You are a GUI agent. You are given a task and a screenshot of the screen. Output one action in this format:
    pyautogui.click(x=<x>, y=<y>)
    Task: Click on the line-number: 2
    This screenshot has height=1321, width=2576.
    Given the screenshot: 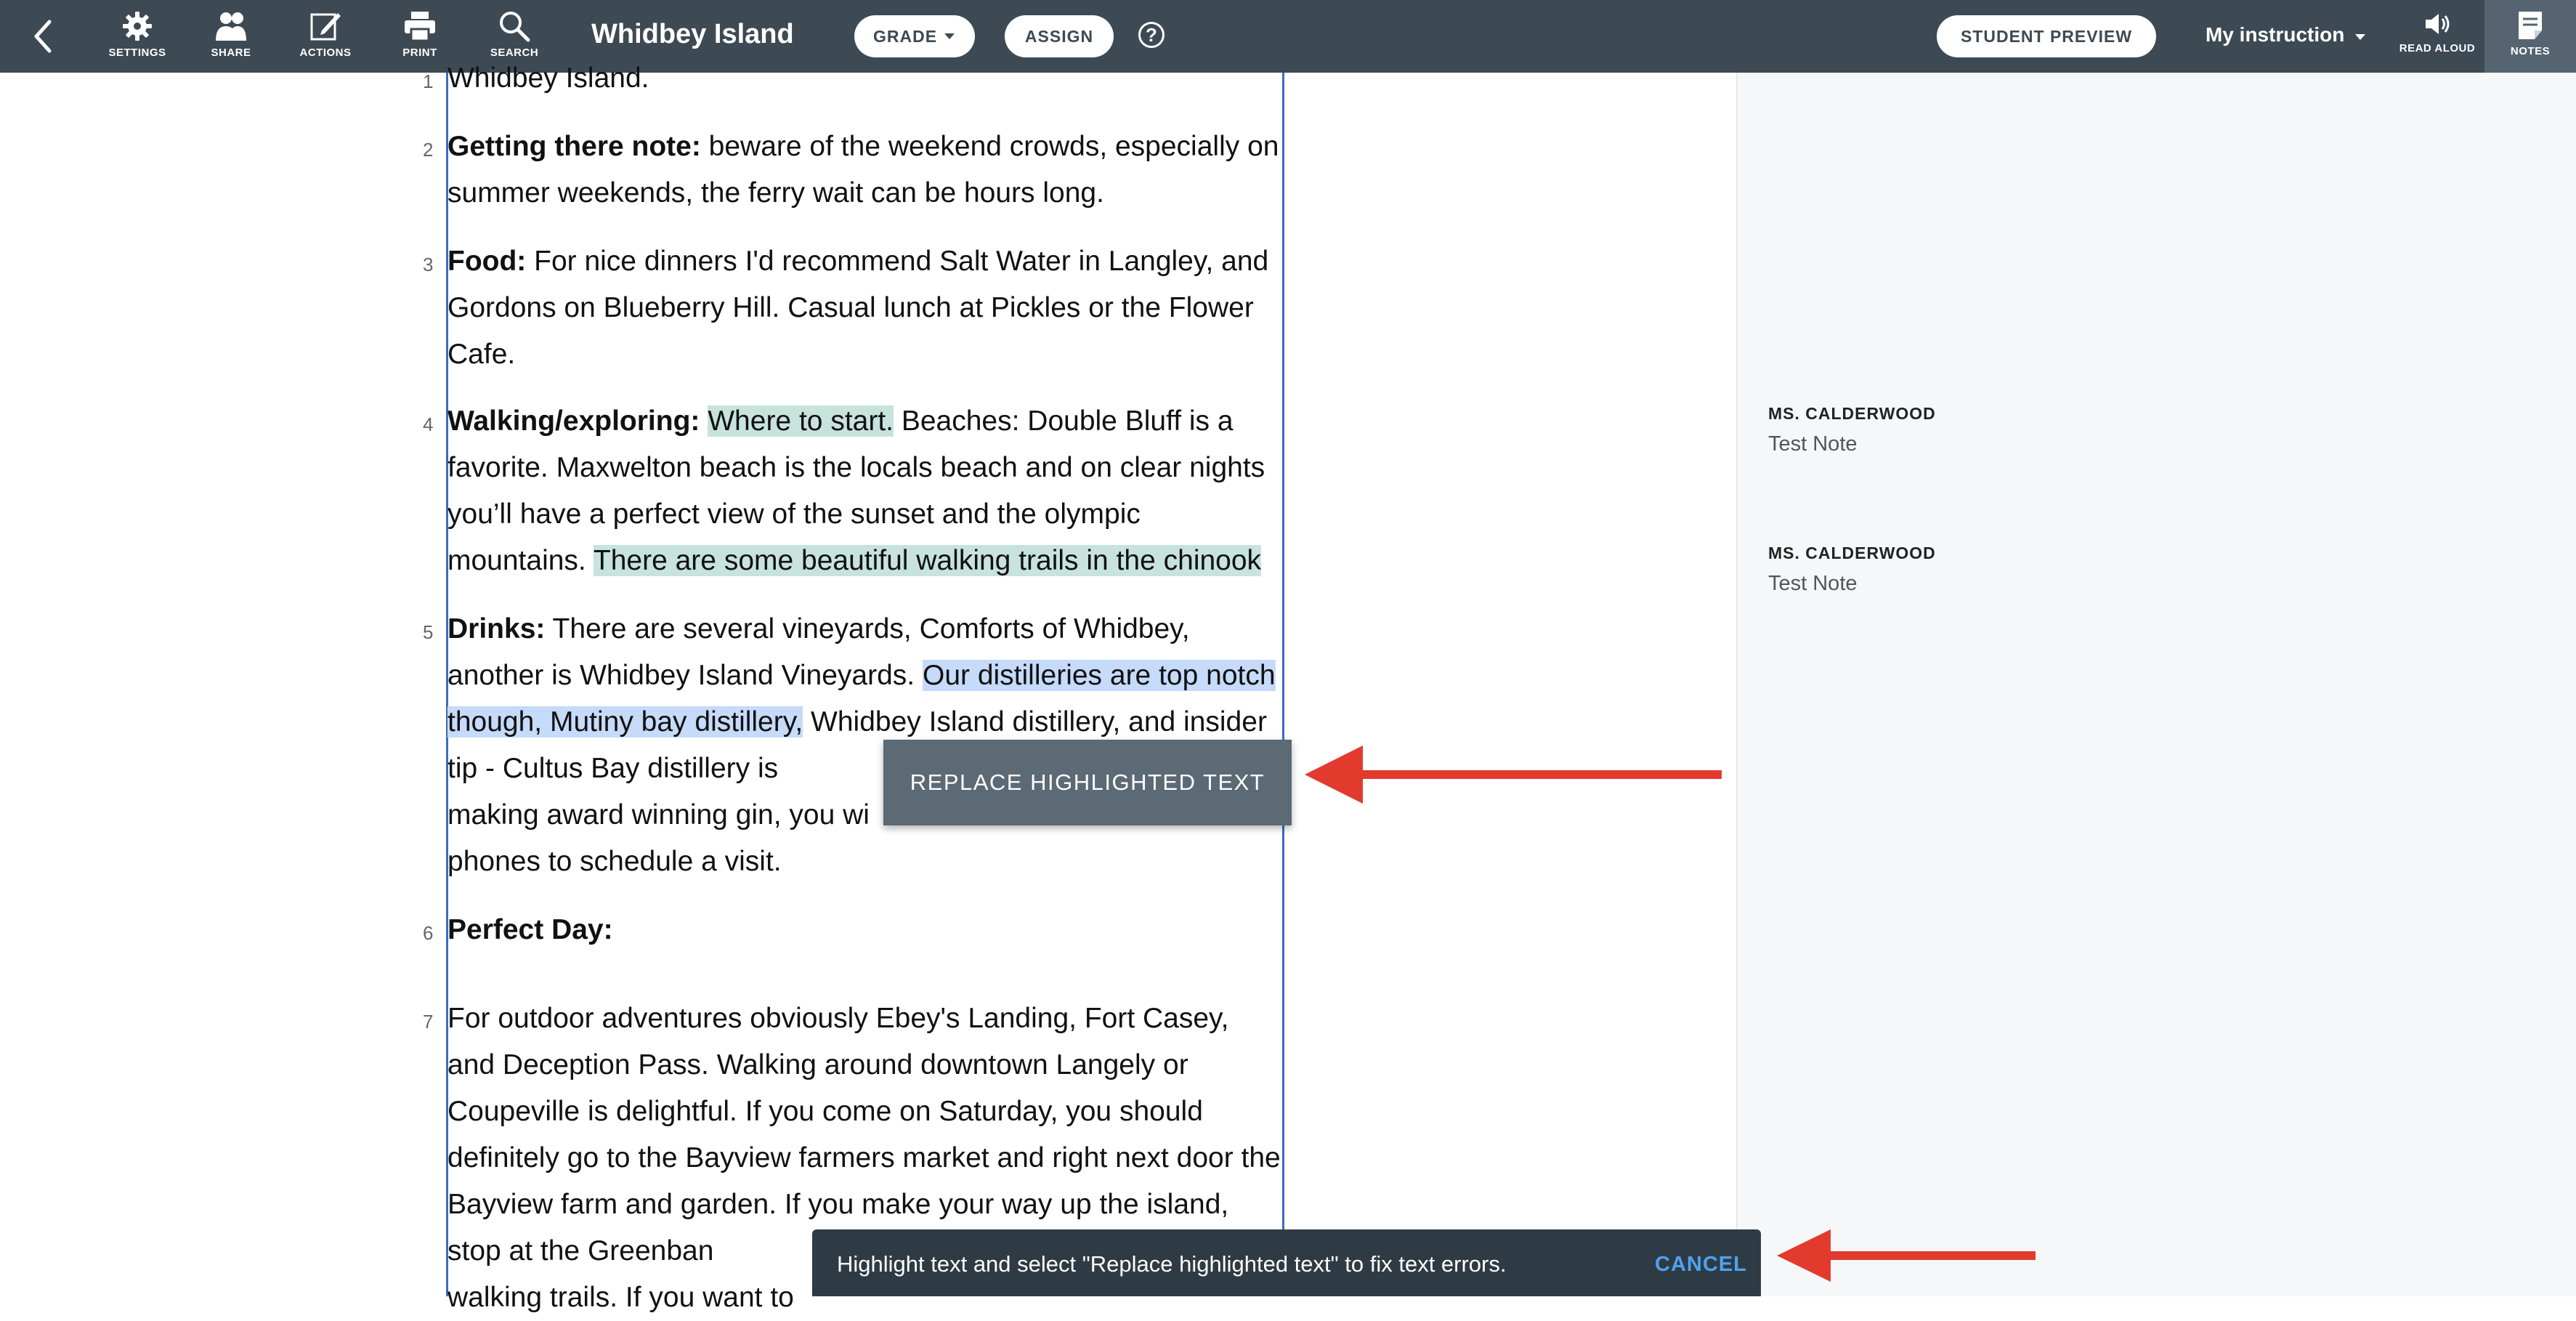 What is the action you would take?
    pyautogui.click(x=428, y=150)
    